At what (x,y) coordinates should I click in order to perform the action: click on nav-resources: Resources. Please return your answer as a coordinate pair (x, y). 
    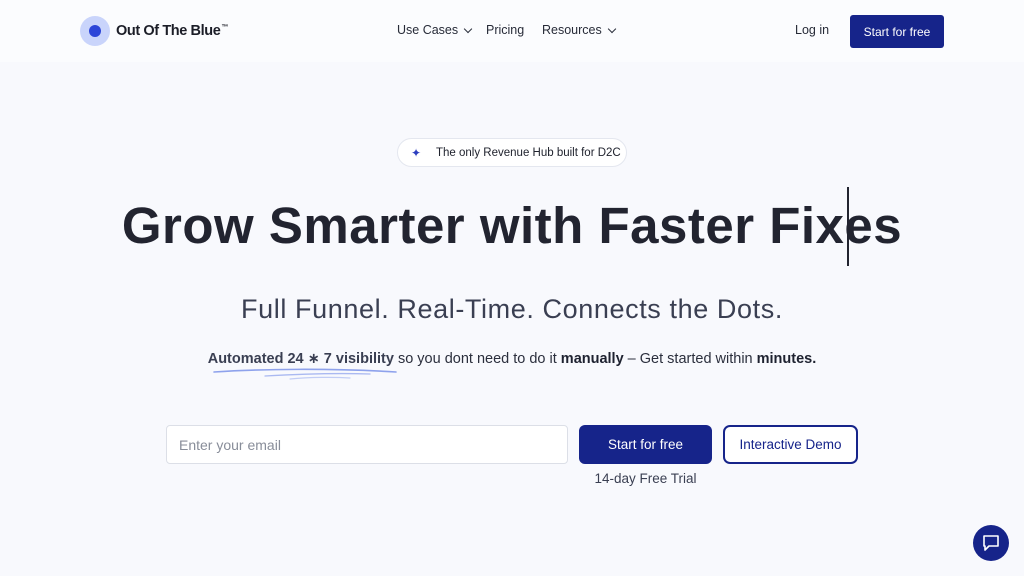
    Looking at the image, I should click on (579, 30).